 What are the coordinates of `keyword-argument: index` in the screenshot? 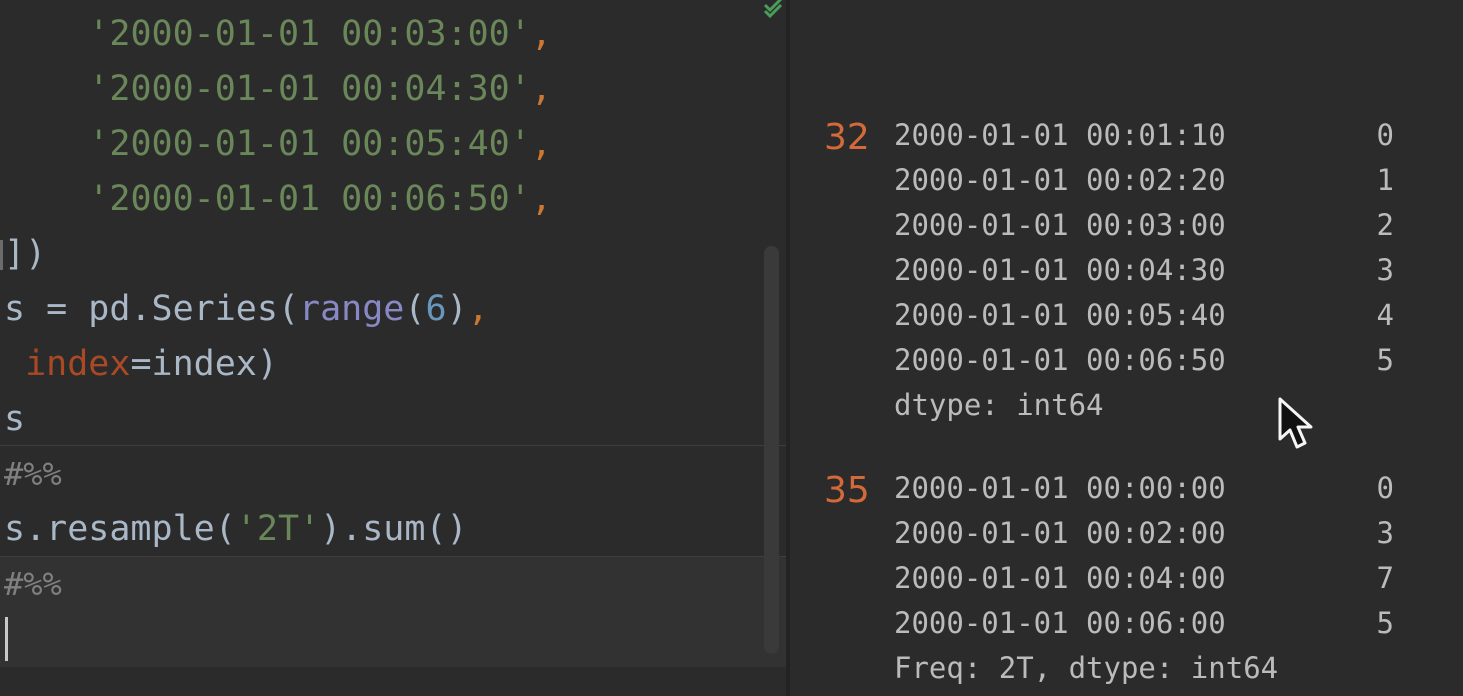 It's located at (78, 364).